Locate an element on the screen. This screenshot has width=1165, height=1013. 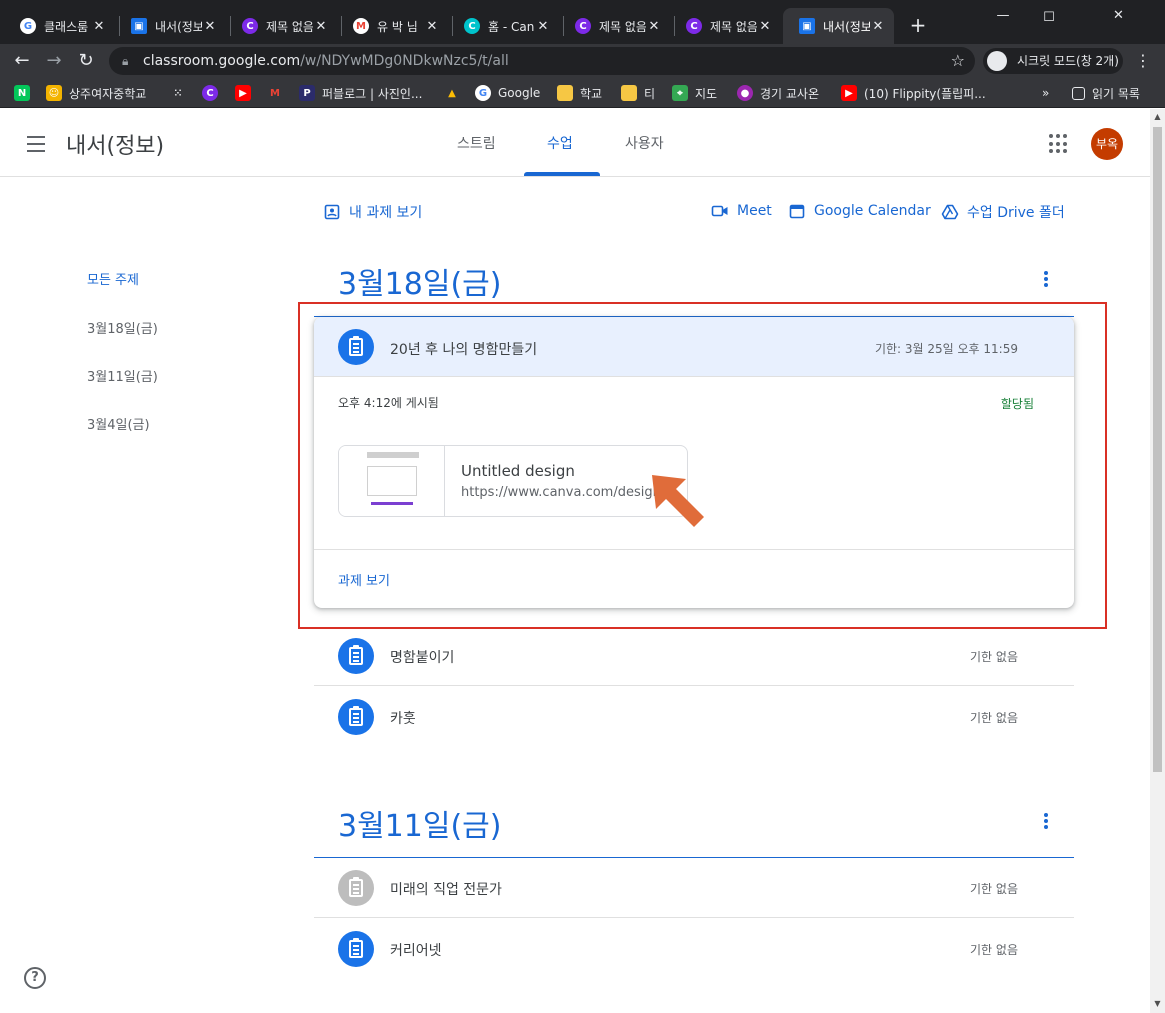
bookmark-google: G Google is located at coordinates (507, 93).